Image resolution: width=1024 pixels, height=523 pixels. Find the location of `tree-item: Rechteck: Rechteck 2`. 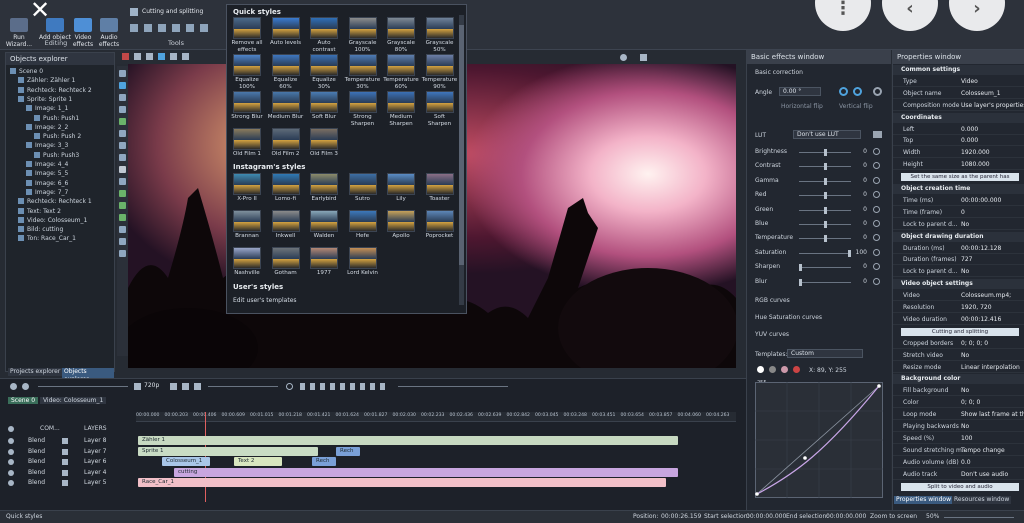

tree-item: Rechteck: Rechteck 2 is located at coordinates (55, 90).